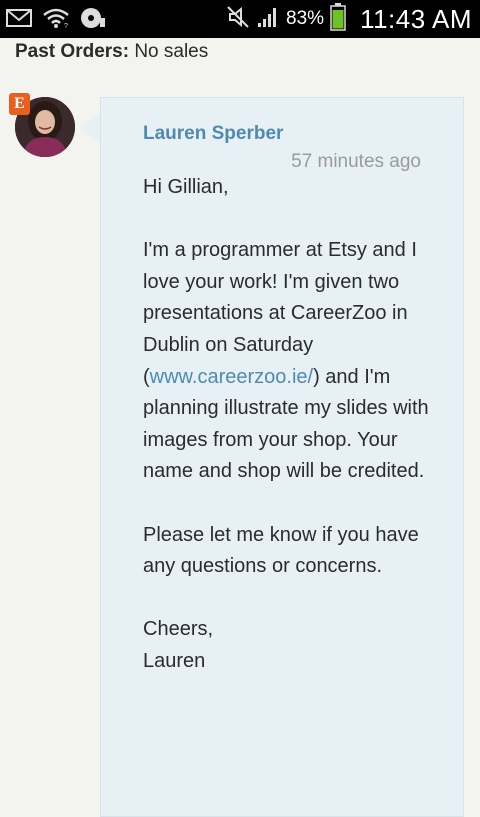  Describe the element at coordinates (19, 104) in the screenshot. I see `etsy-badge-icon: E` at that location.